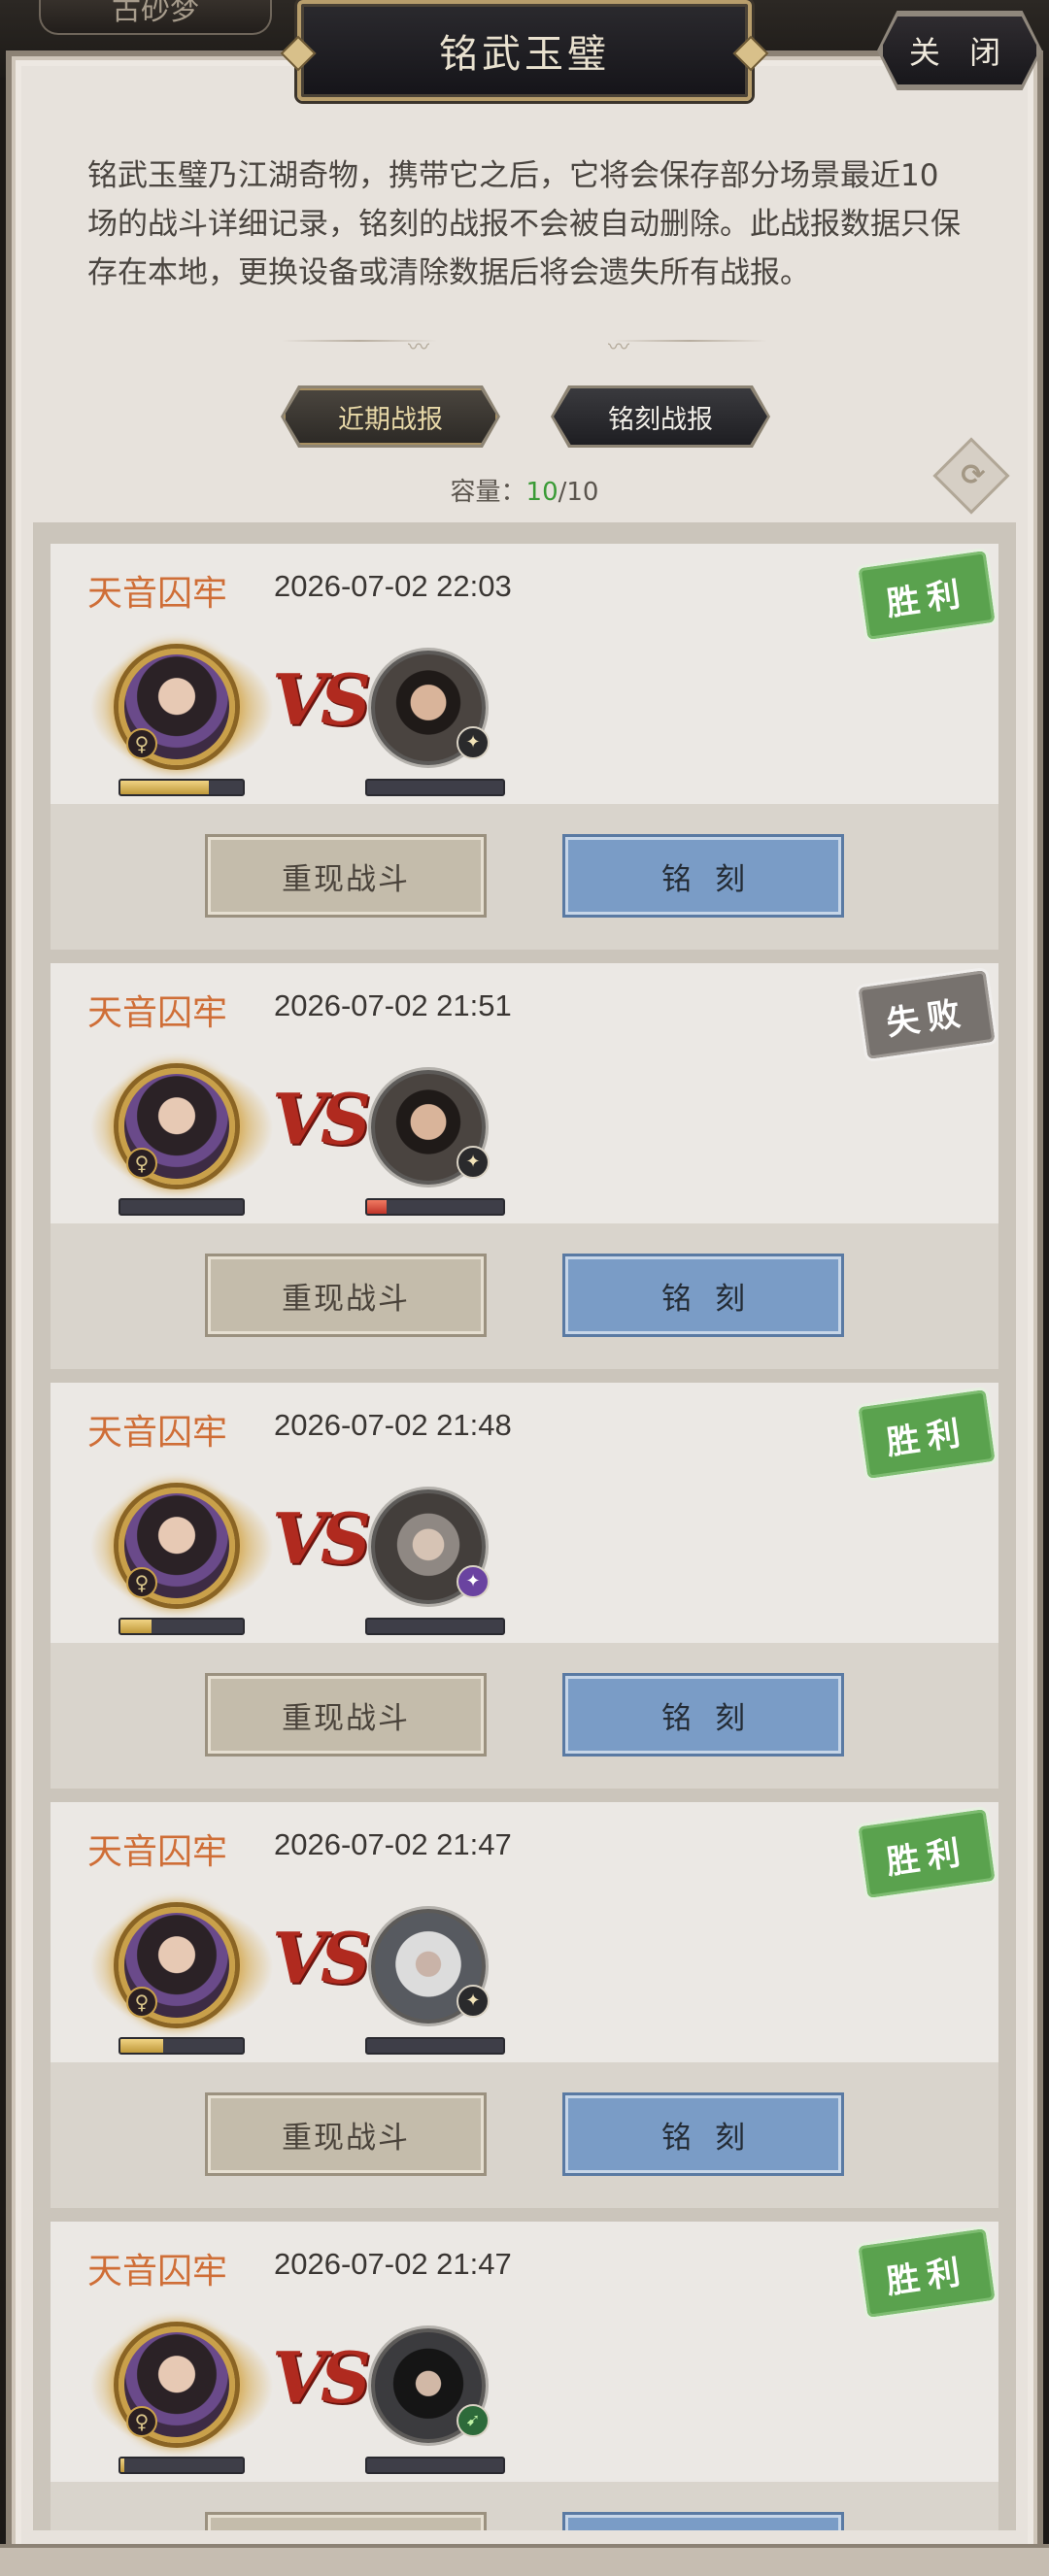 The width and height of the screenshot is (1049, 2576). I want to click on divider-right, so click(690, 341).